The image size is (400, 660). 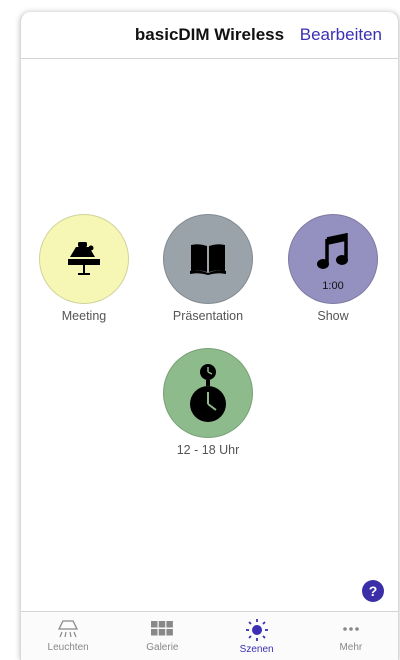 I want to click on scene-label: 12 - 18 Uhr, so click(x=208, y=450).